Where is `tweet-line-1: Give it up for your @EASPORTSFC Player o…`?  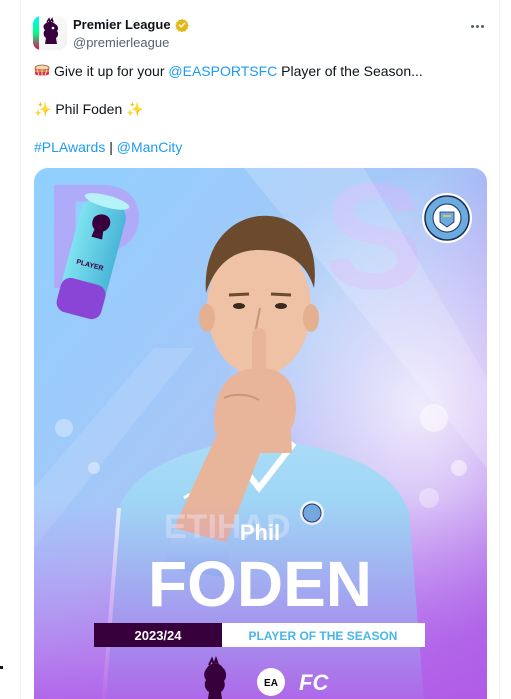 tweet-line-1: Give it up for your @EASPORTSFC Player o… is located at coordinates (260, 71).